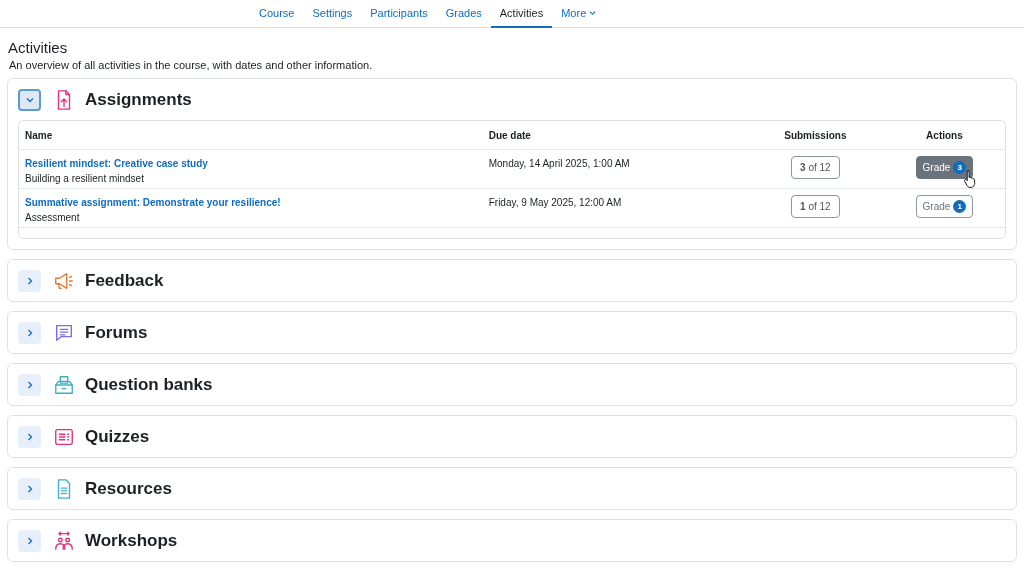  I want to click on page-description: An overview of all activities in the course, with dates and other information., so click(191, 65).